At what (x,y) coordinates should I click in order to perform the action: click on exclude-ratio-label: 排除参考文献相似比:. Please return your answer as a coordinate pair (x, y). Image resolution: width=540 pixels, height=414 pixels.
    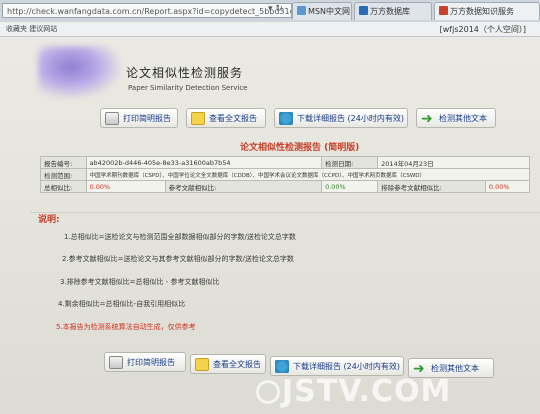
    Looking at the image, I should click on (431, 186).